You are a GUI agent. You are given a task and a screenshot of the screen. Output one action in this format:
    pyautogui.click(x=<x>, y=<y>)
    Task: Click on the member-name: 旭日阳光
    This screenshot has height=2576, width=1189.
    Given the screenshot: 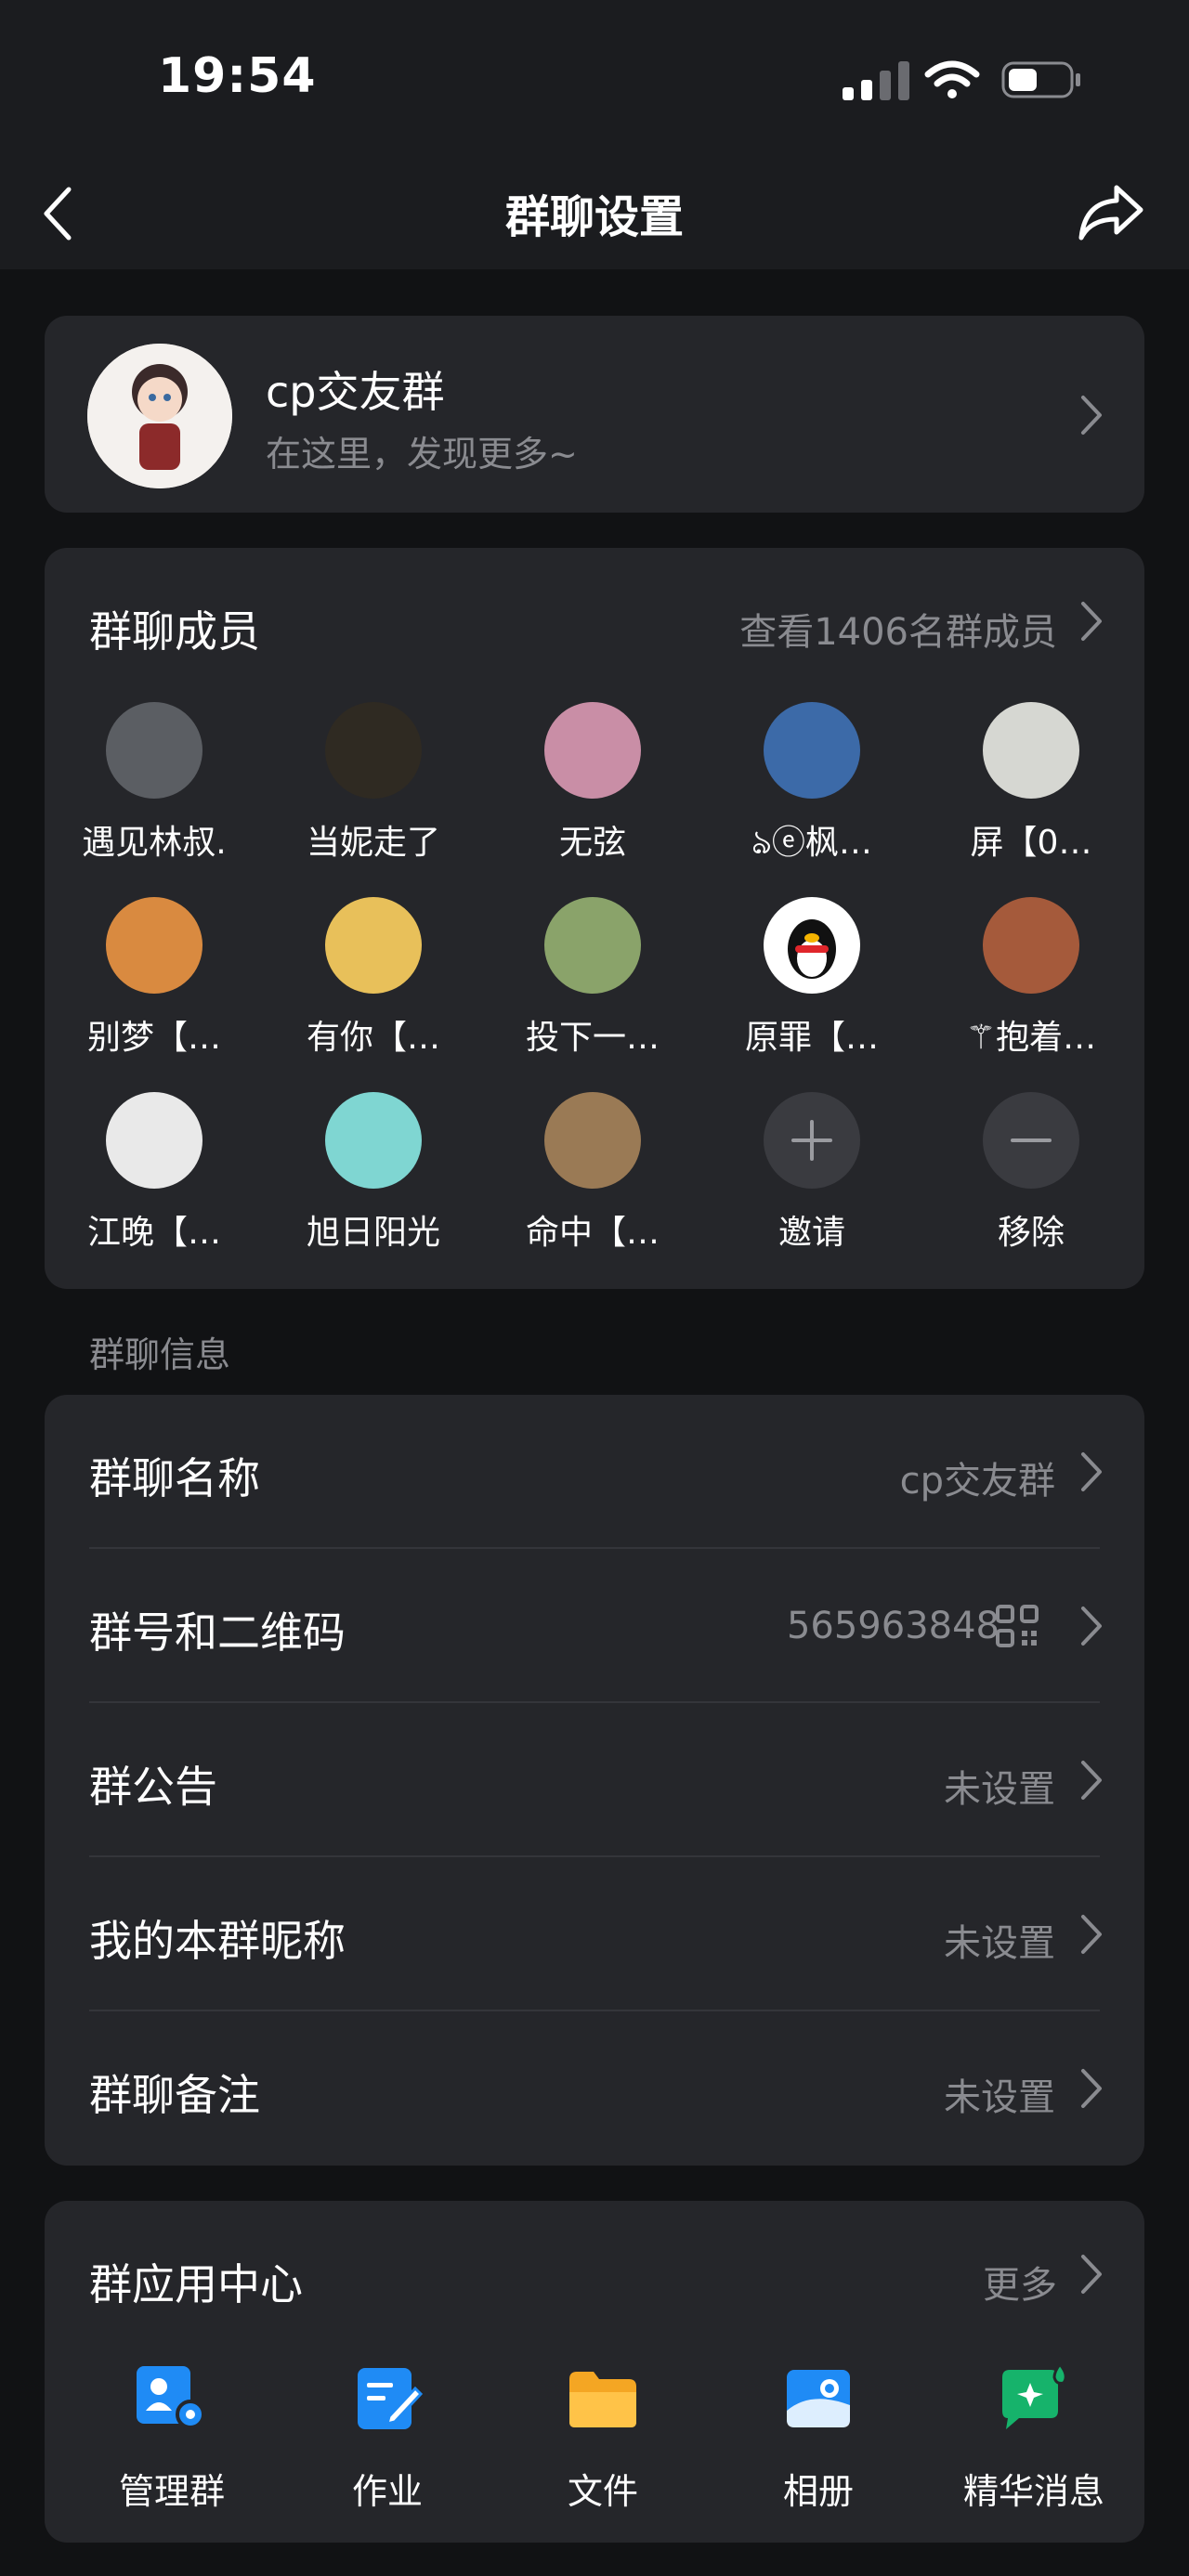 What is the action you would take?
    pyautogui.click(x=373, y=1233)
    